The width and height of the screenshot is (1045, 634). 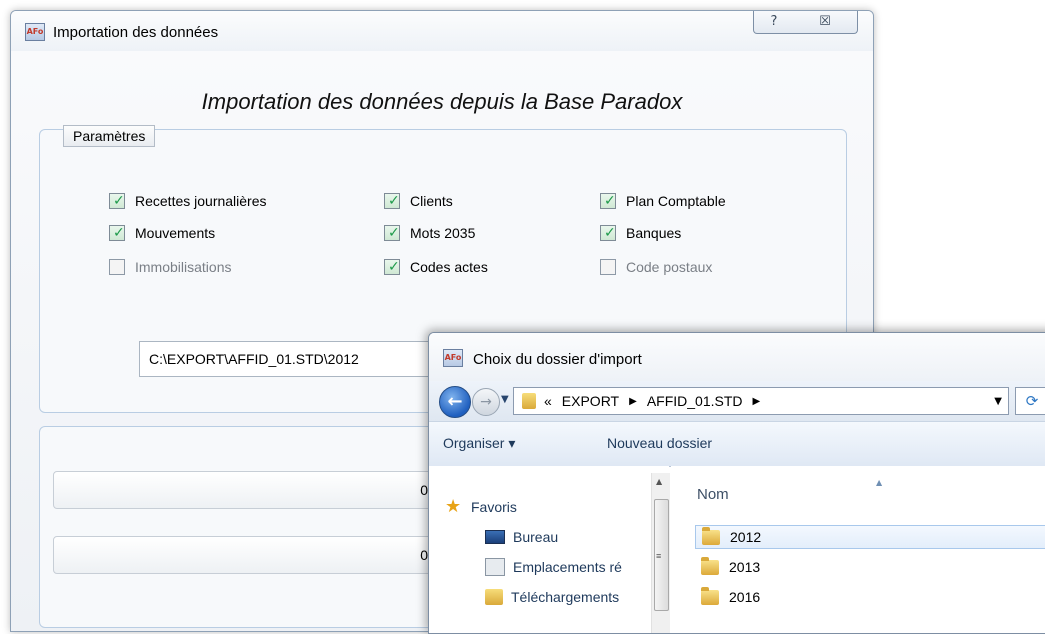 What do you see at coordinates (494, 507) in the screenshot?
I see `nav-item-label: Favoris` at bounding box center [494, 507].